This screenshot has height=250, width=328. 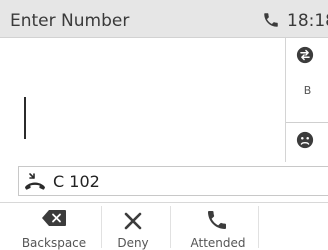 What do you see at coordinates (307, 21) in the screenshot?
I see `clock: 18:18` at bounding box center [307, 21].